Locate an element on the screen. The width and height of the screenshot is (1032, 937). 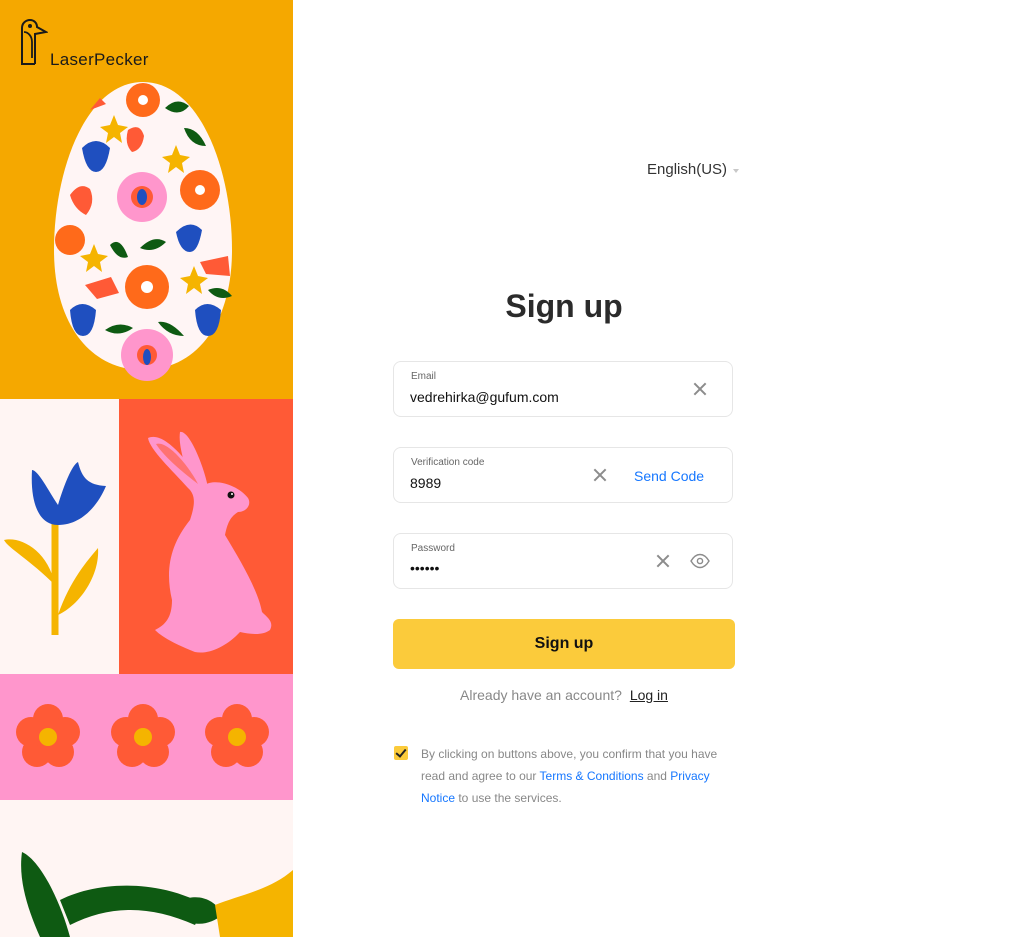
page-title: Sign up is located at coordinates (564, 306).